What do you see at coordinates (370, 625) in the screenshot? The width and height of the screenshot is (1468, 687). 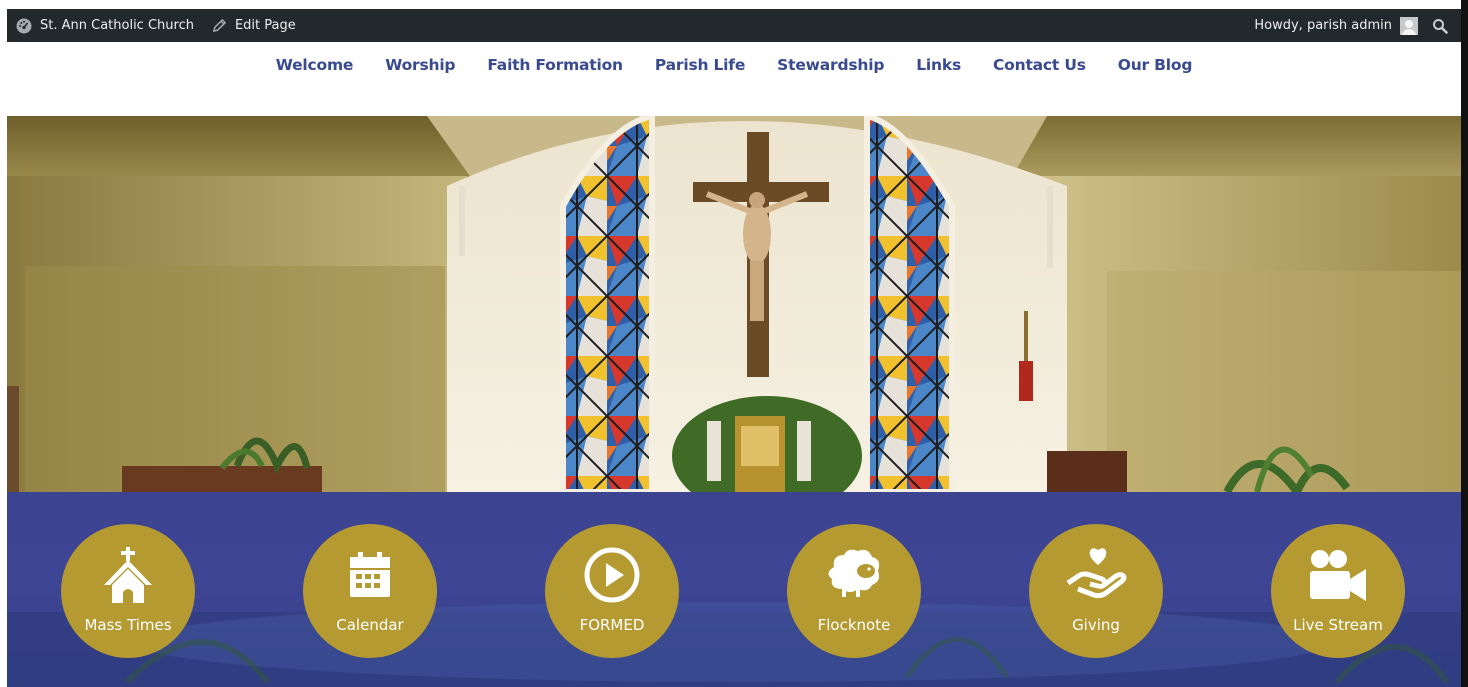 I see `quick-link-label: Calendar` at bounding box center [370, 625].